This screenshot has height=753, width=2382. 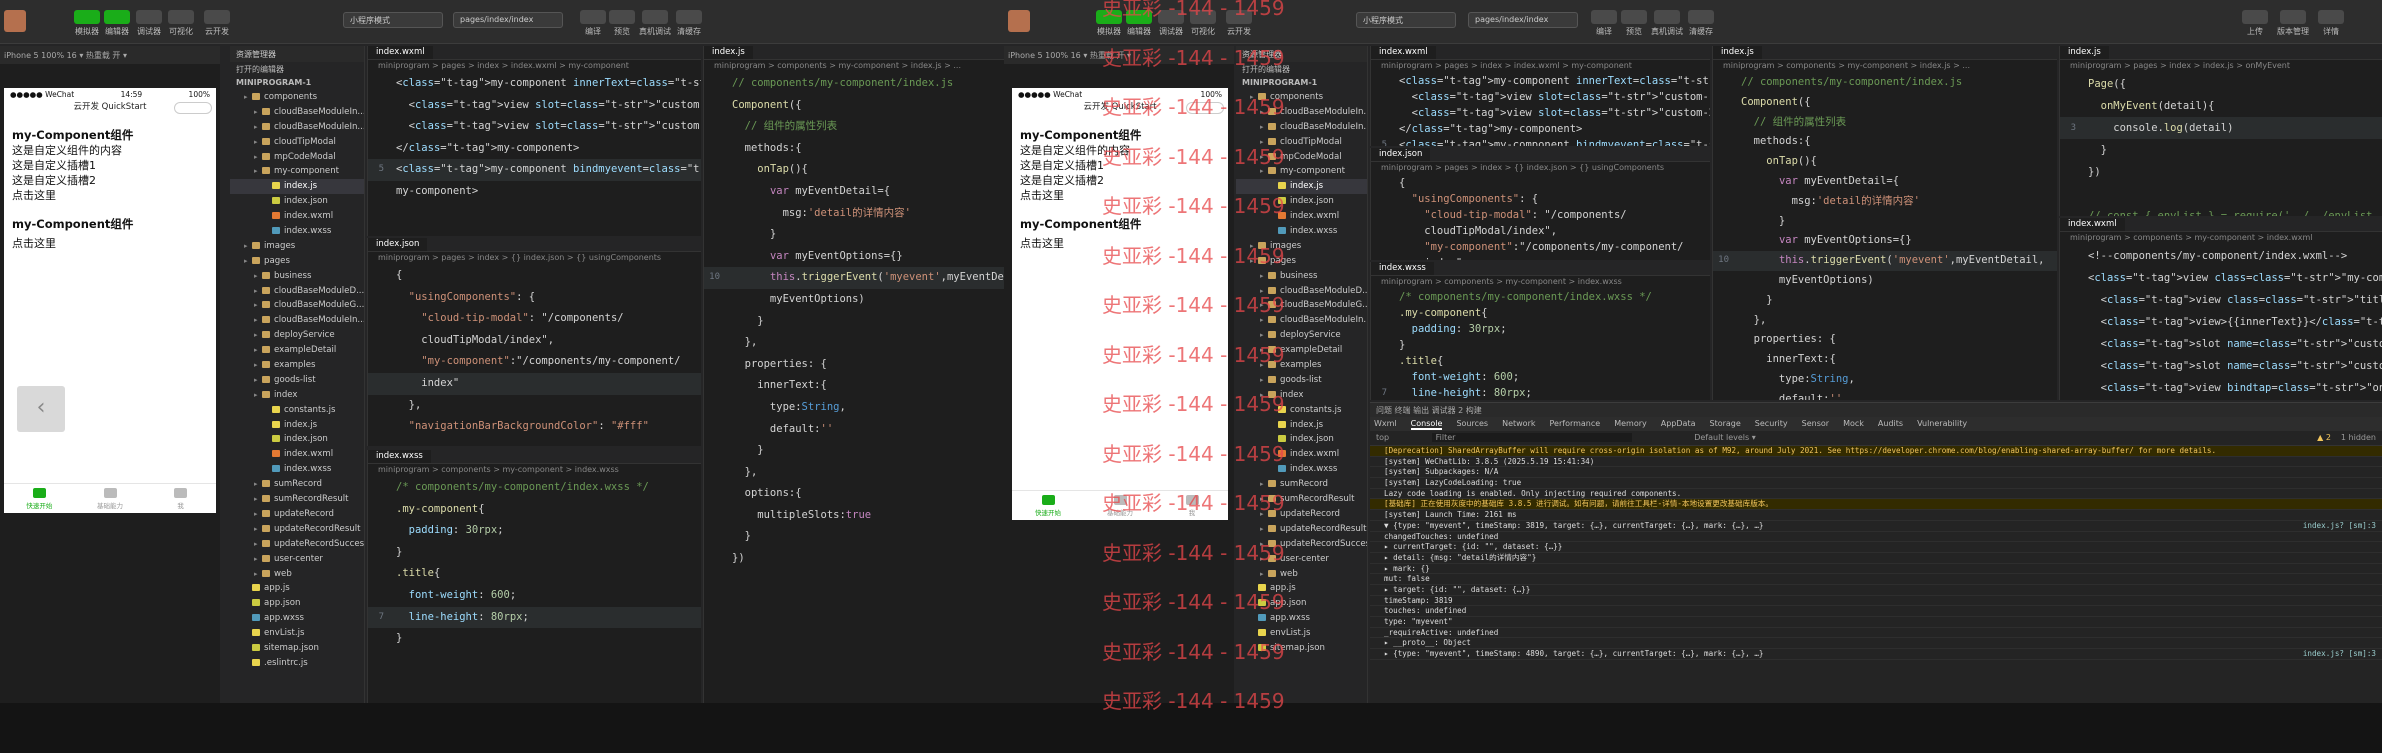 I want to click on tree-item: ▸ sumRecordResult, so click(x=297, y=499).